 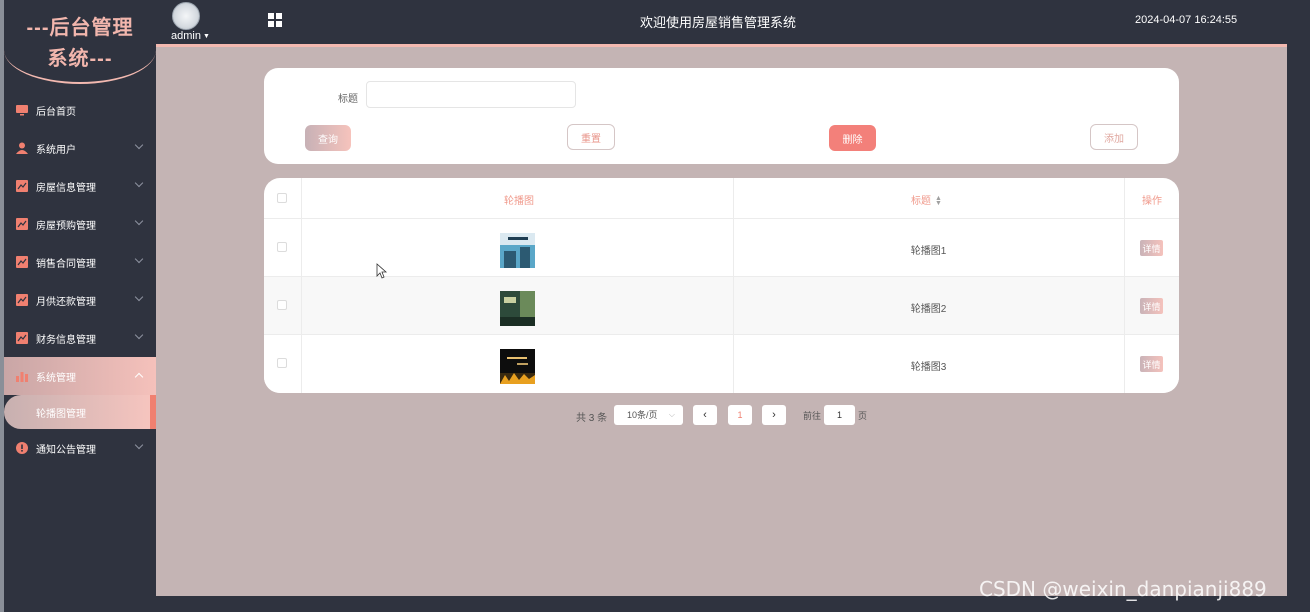 I want to click on sidebar-item-home: 后台首页, so click(x=80, y=110).